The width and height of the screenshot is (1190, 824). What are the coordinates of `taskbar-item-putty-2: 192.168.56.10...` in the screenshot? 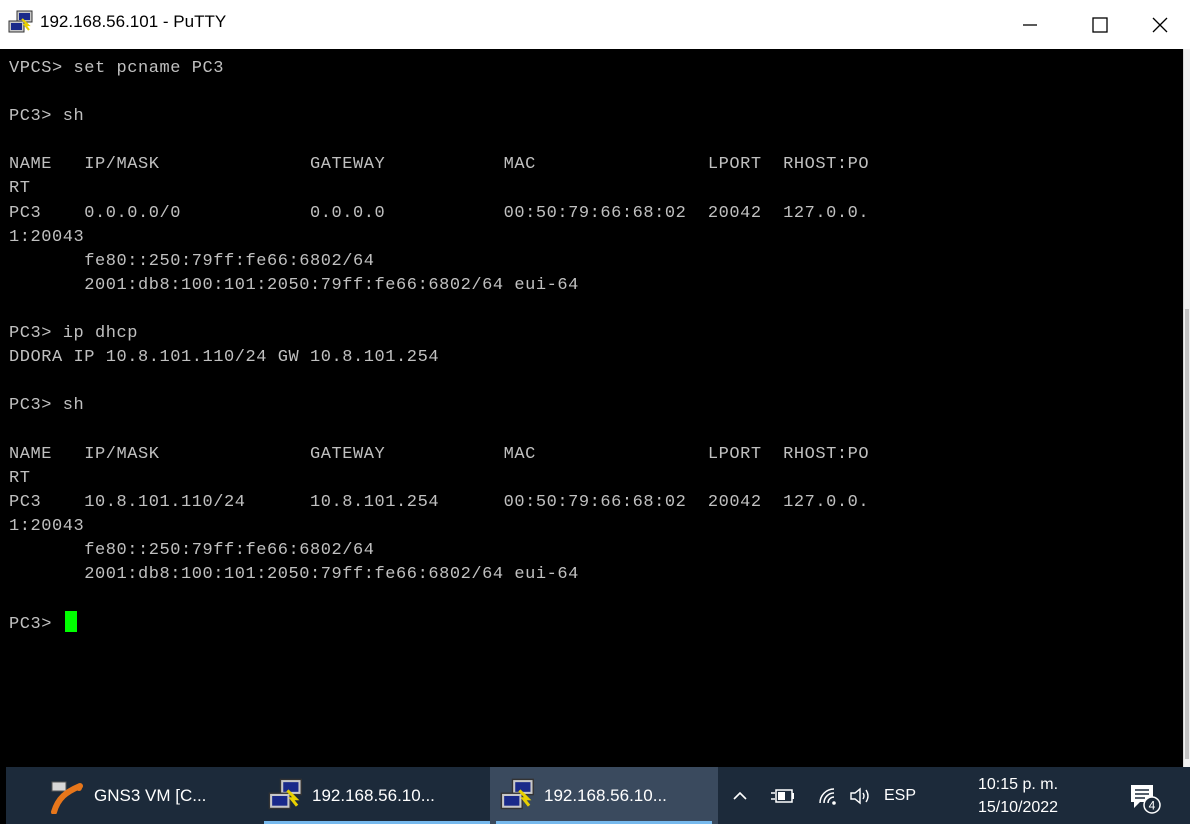 It's located at (604, 795).